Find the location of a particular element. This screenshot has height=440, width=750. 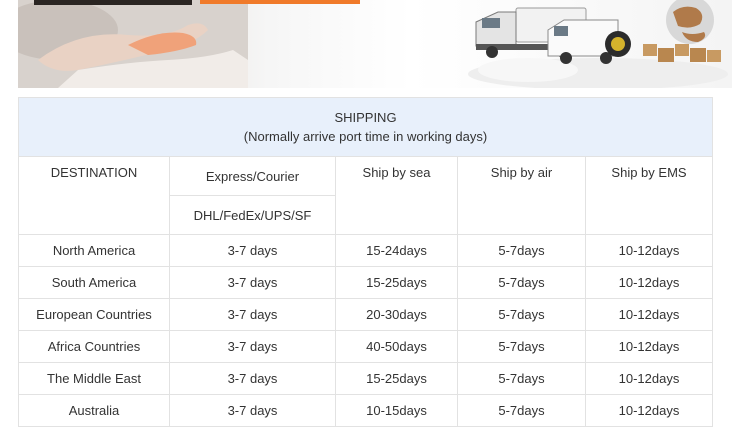

header-express-carriers: DHL/FedEx/UPS/SF is located at coordinates (252, 215).